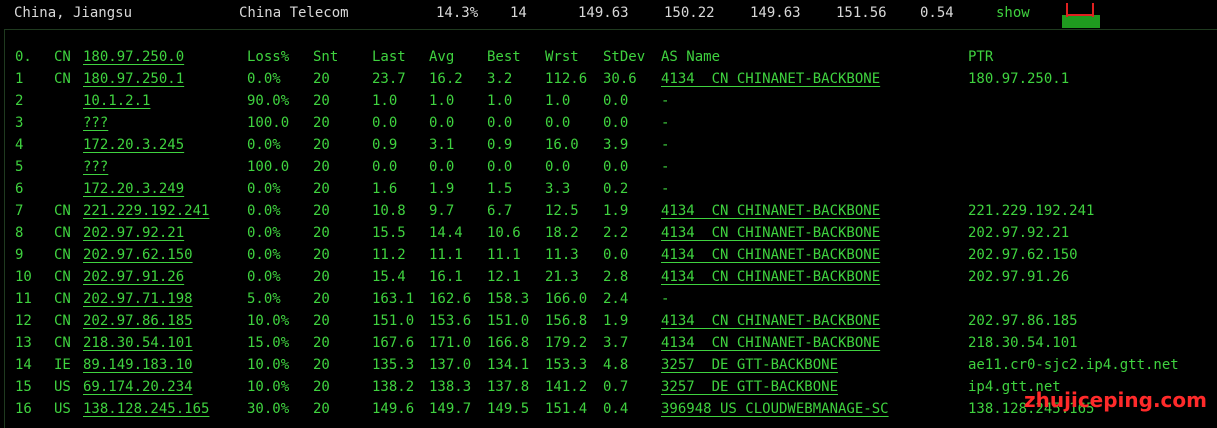 The width and height of the screenshot is (1217, 428). Describe the element at coordinates (504, 57) in the screenshot. I see `header-best-latency: Best` at that location.